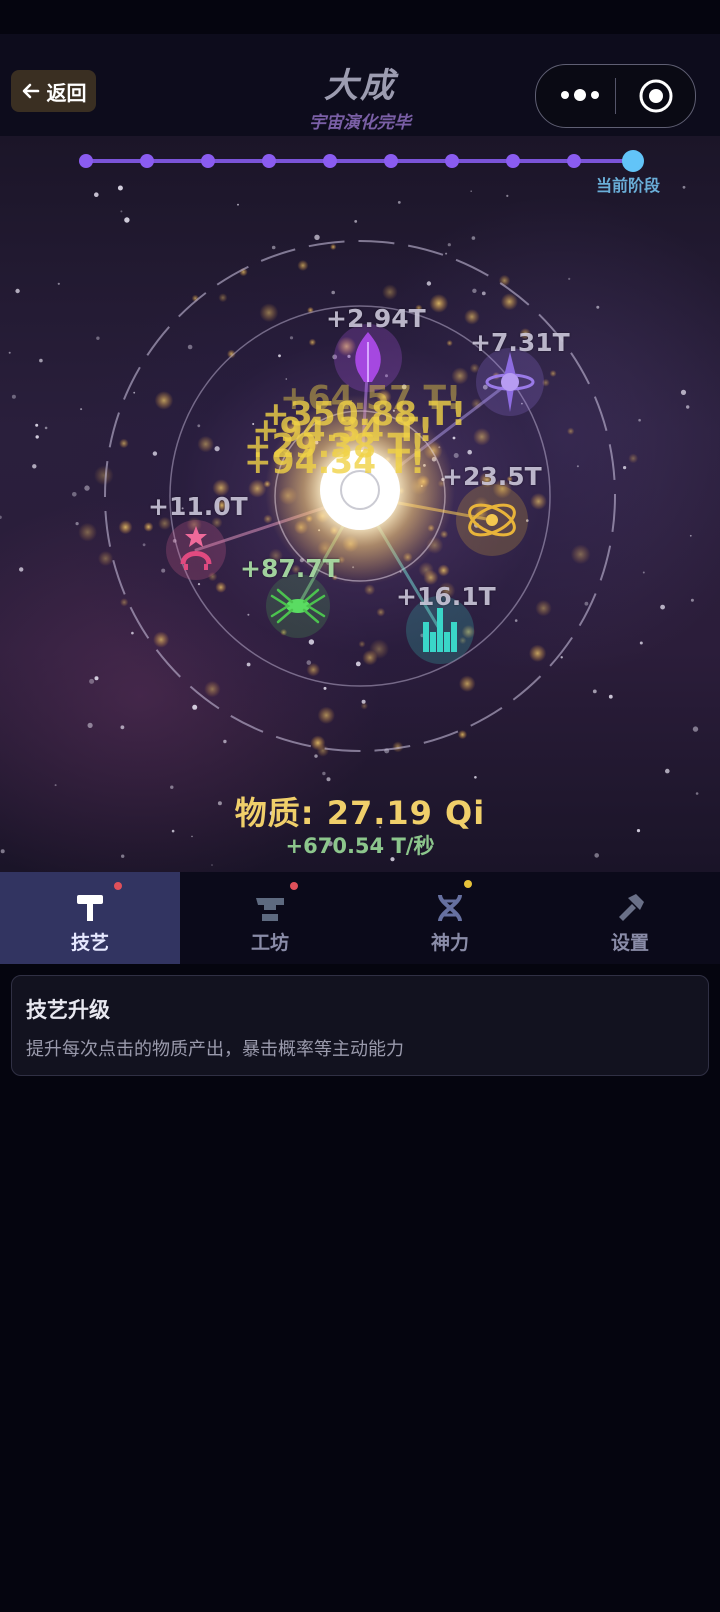  I want to click on atom-planet, so click(492, 520).